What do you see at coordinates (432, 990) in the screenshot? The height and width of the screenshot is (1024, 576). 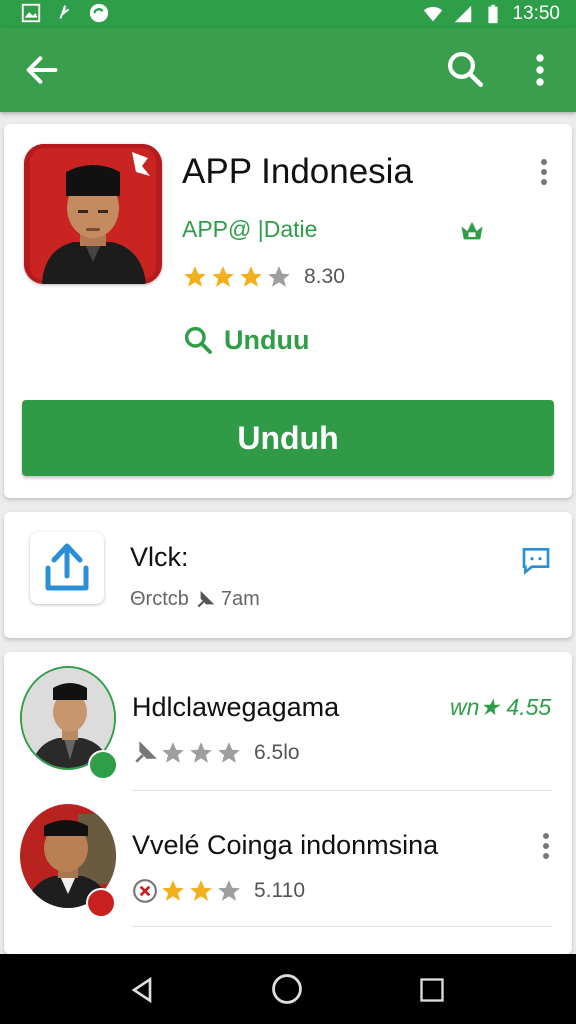 I see `nav-recent-icon` at bounding box center [432, 990].